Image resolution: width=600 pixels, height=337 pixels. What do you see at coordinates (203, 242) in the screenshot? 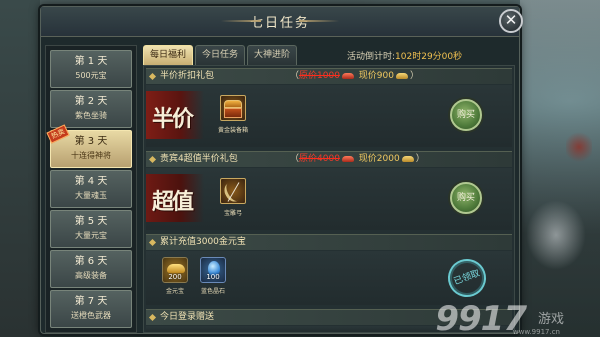
I see `section-title: 累计充值3000金元宝` at bounding box center [203, 242].